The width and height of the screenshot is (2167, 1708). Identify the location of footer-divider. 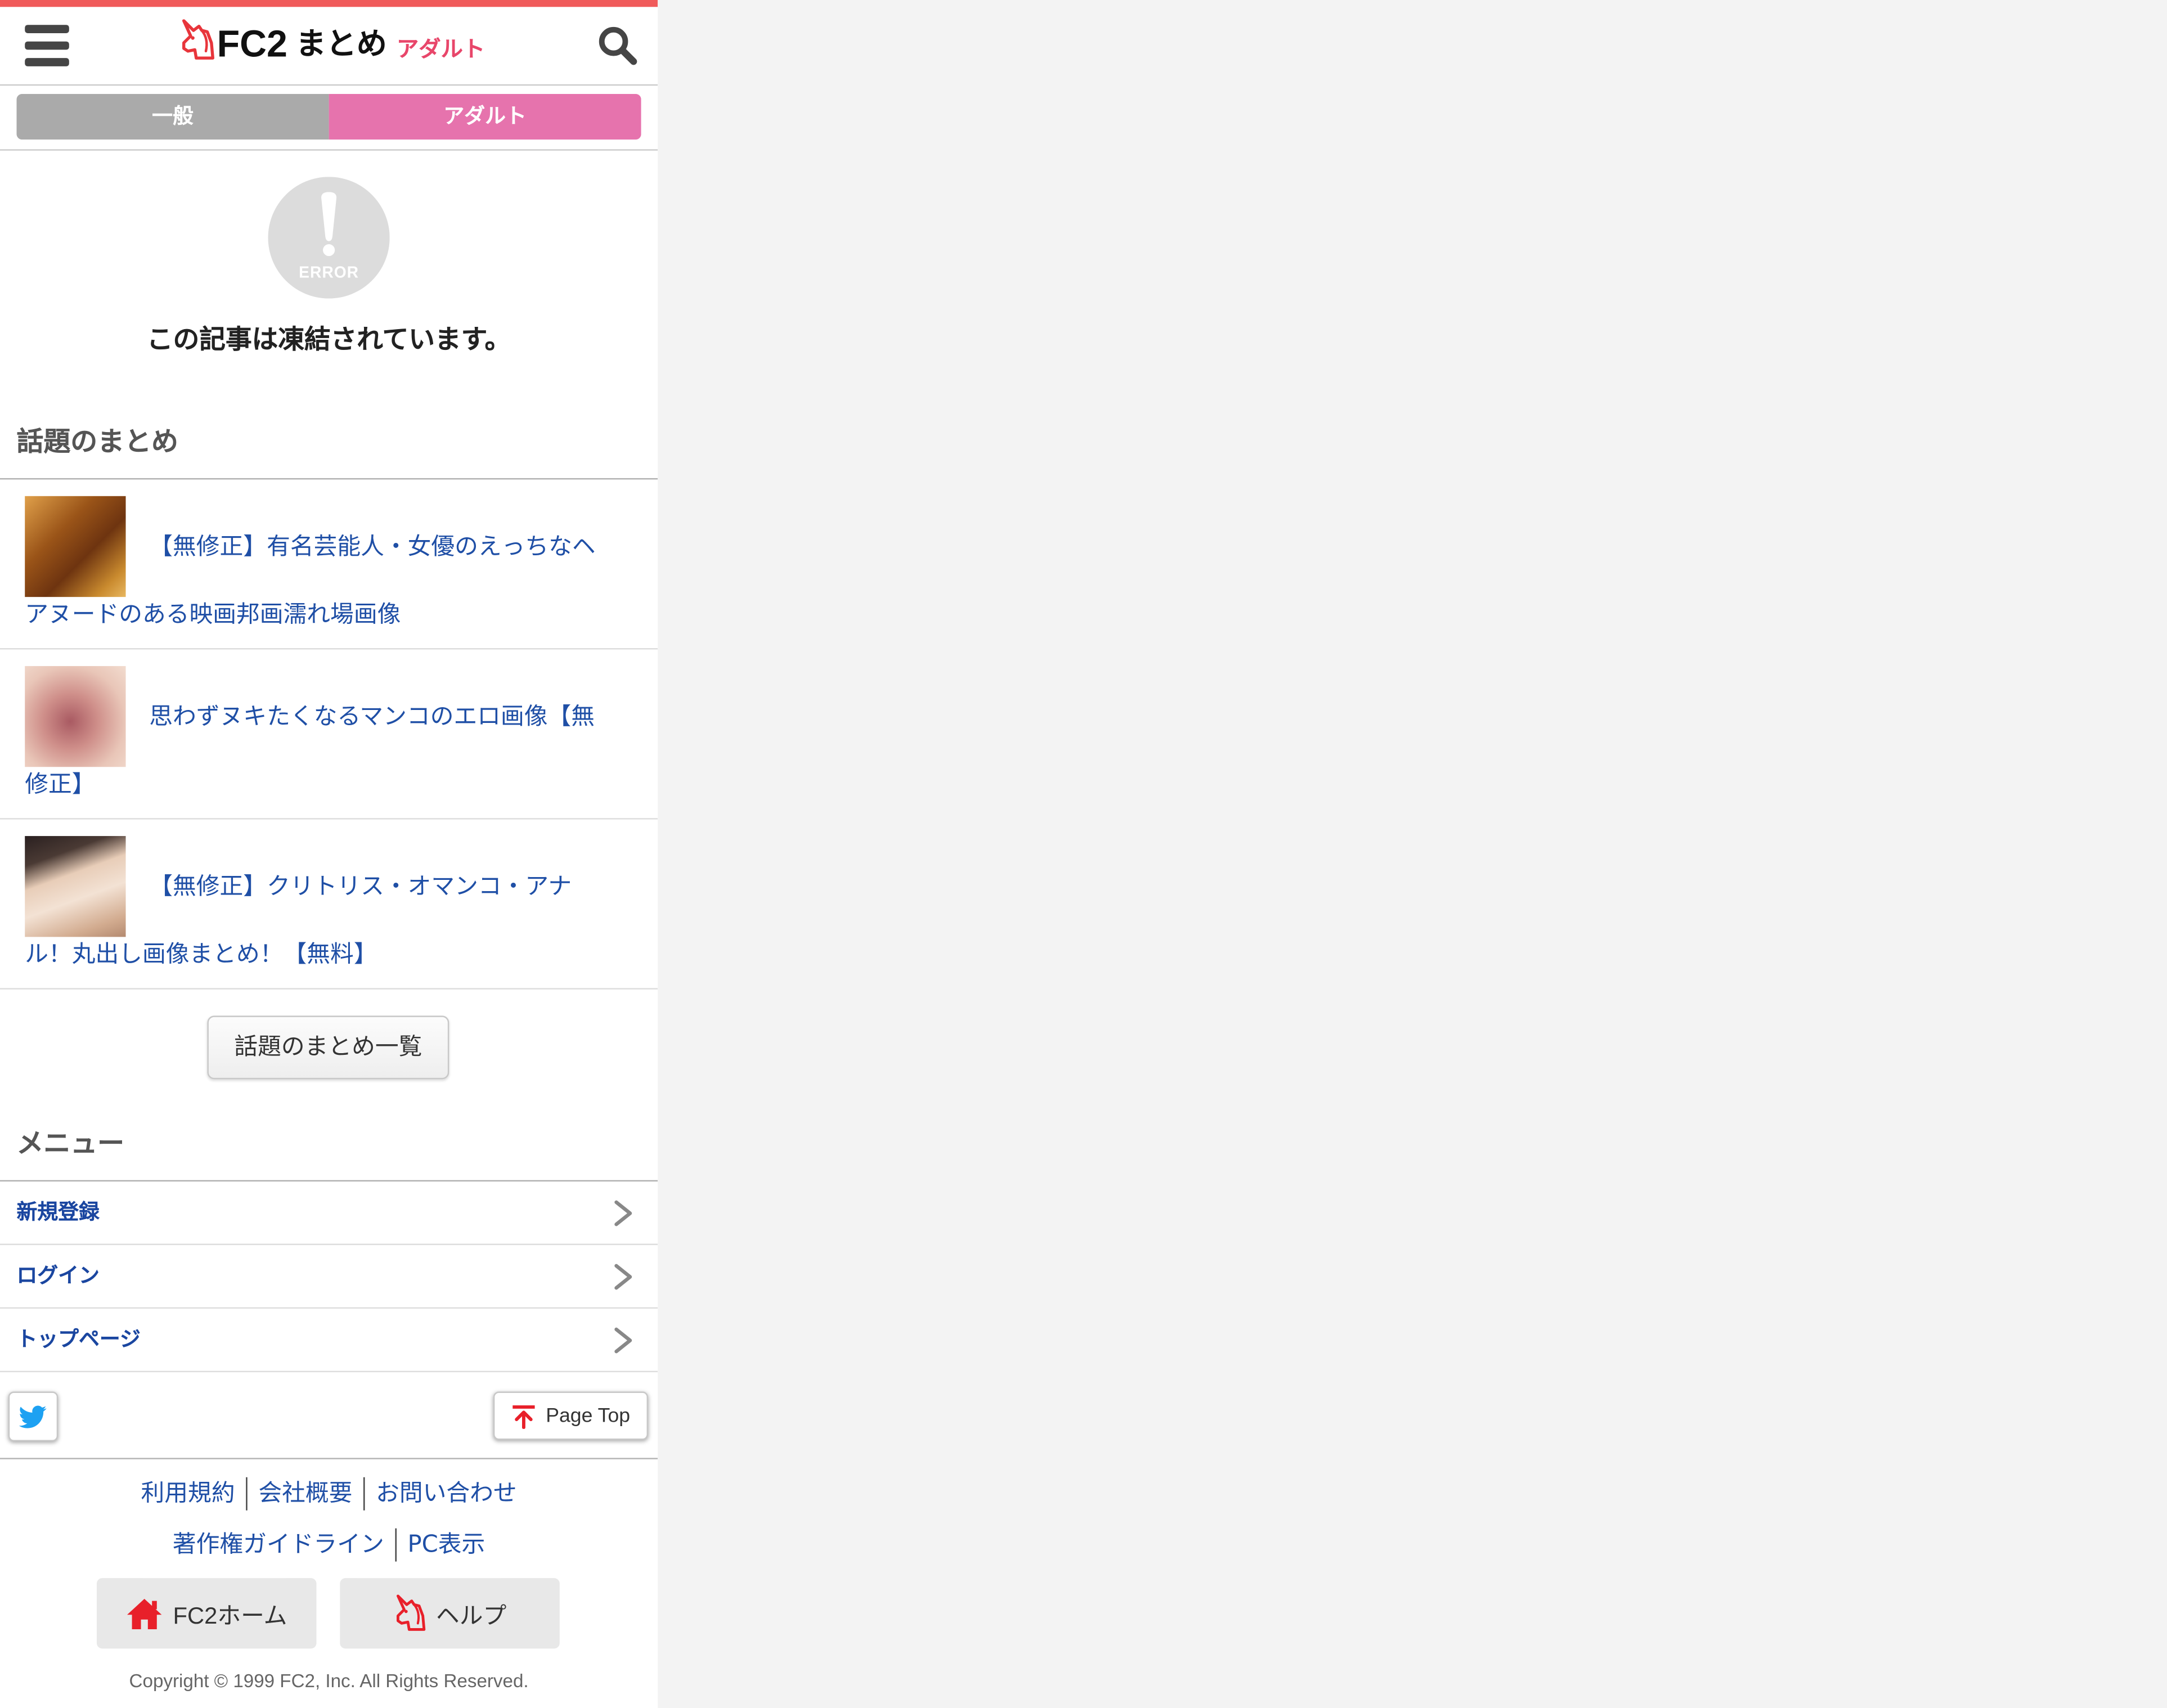
(329, 1458).